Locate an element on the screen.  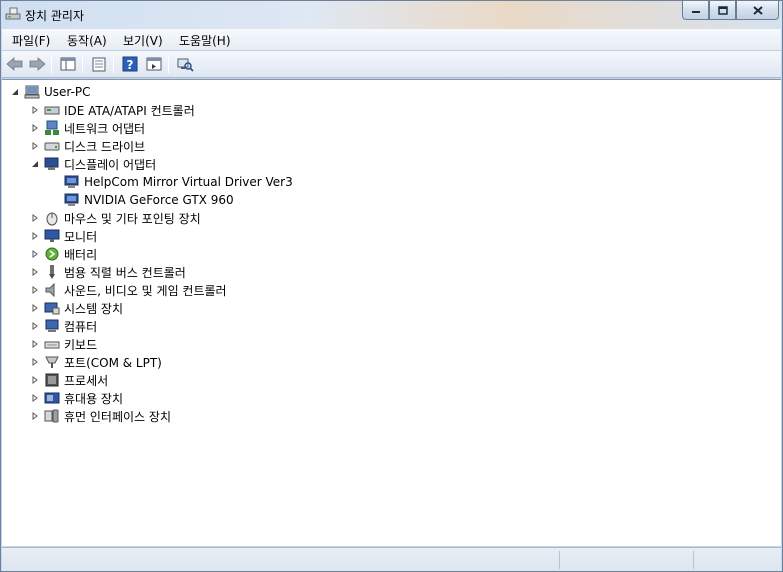
device-category-label: 범용 직렬 버스 컨트롤러 is located at coordinates (125, 272).